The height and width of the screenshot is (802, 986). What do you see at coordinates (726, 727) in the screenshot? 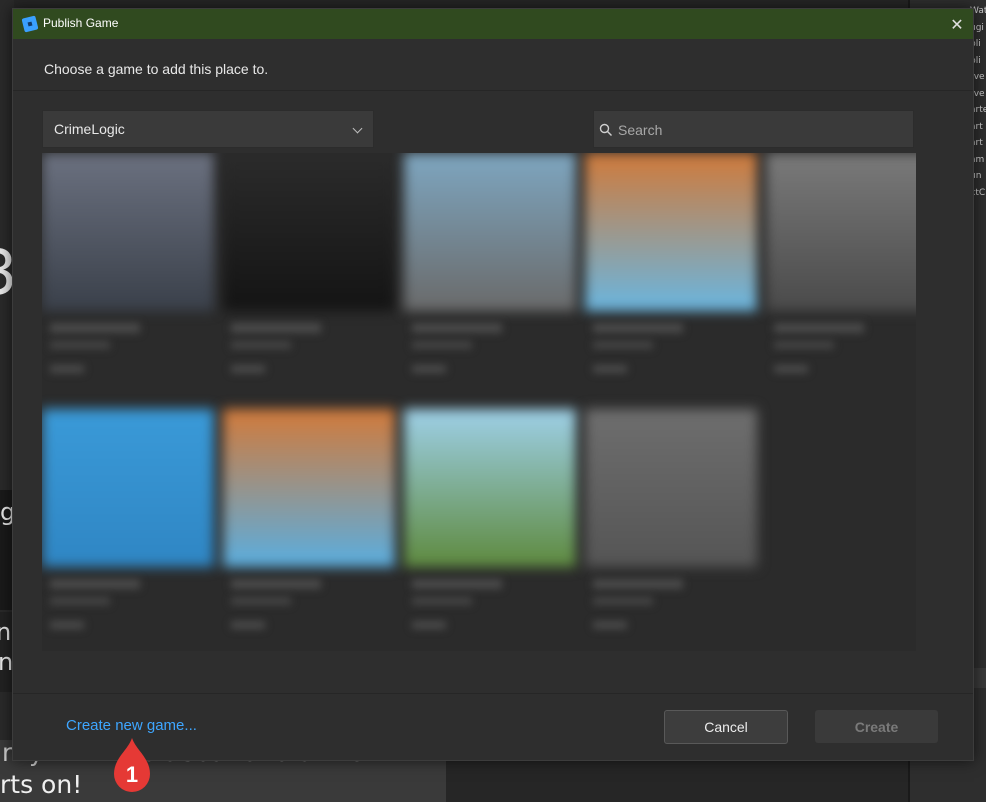
I see `cancel-button: Cancel` at bounding box center [726, 727].